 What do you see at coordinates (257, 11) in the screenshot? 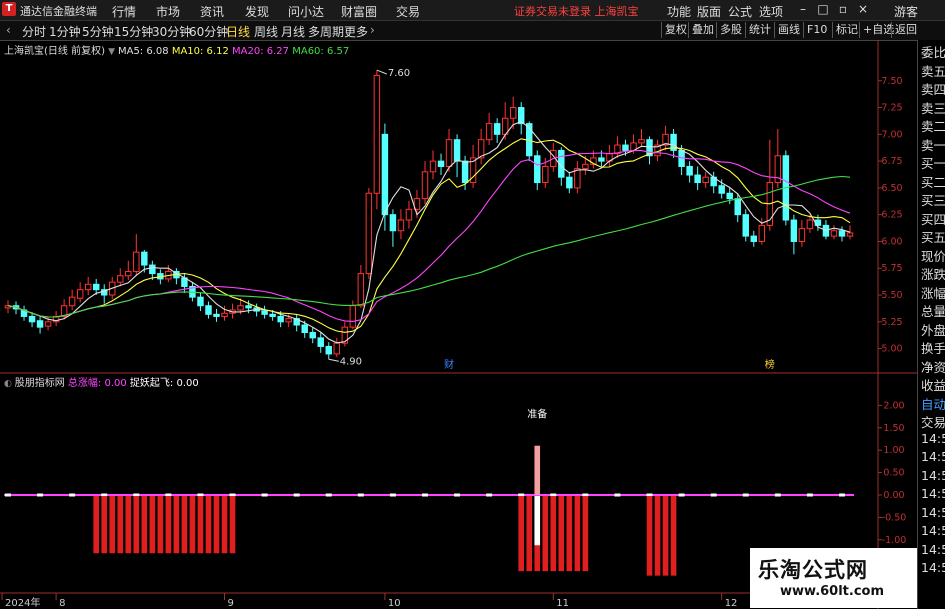
I see `menu-item-discover: 发现` at bounding box center [257, 11].